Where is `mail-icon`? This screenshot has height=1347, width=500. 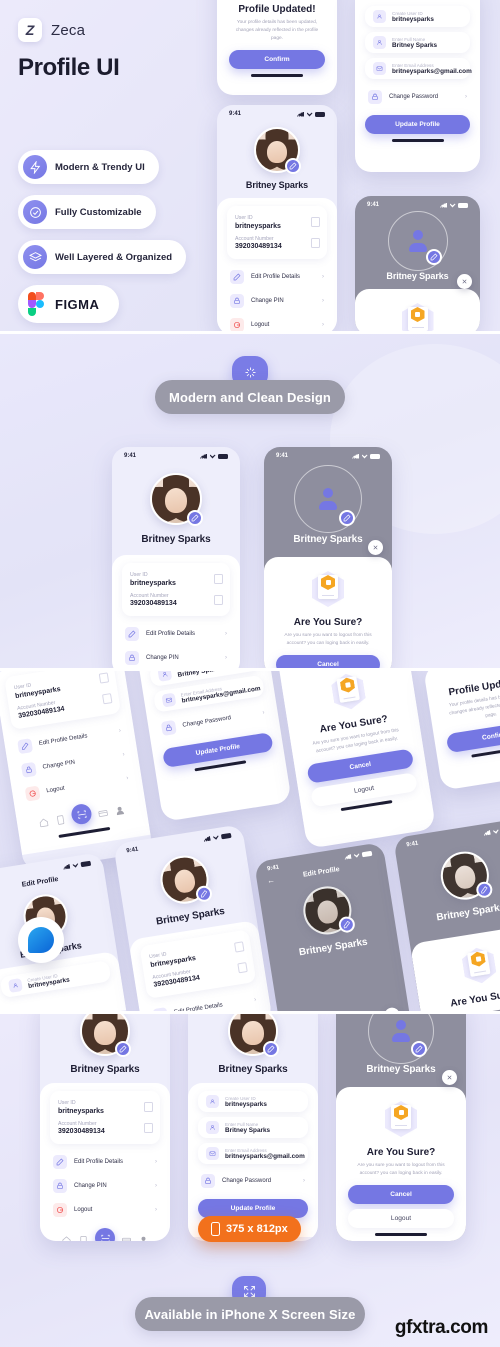 mail-icon is located at coordinates (379, 68).